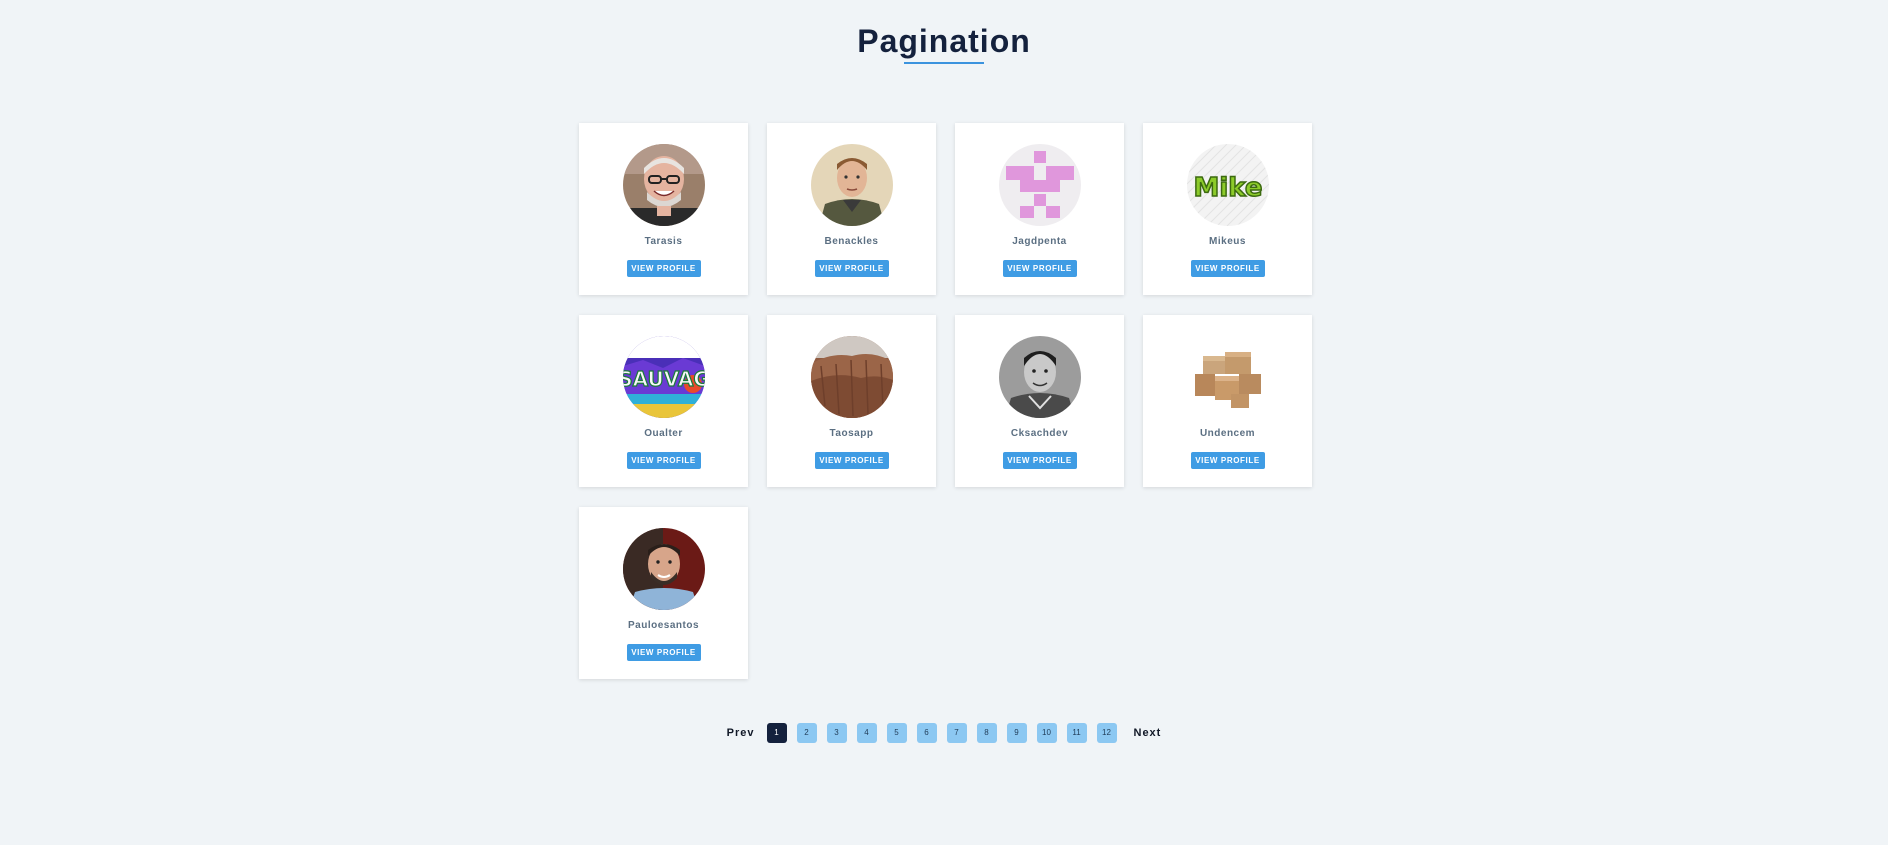 The height and width of the screenshot is (845, 1888). What do you see at coordinates (806, 733) in the screenshot?
I see `page-button-2: 2` at bounding box center [806, 733].